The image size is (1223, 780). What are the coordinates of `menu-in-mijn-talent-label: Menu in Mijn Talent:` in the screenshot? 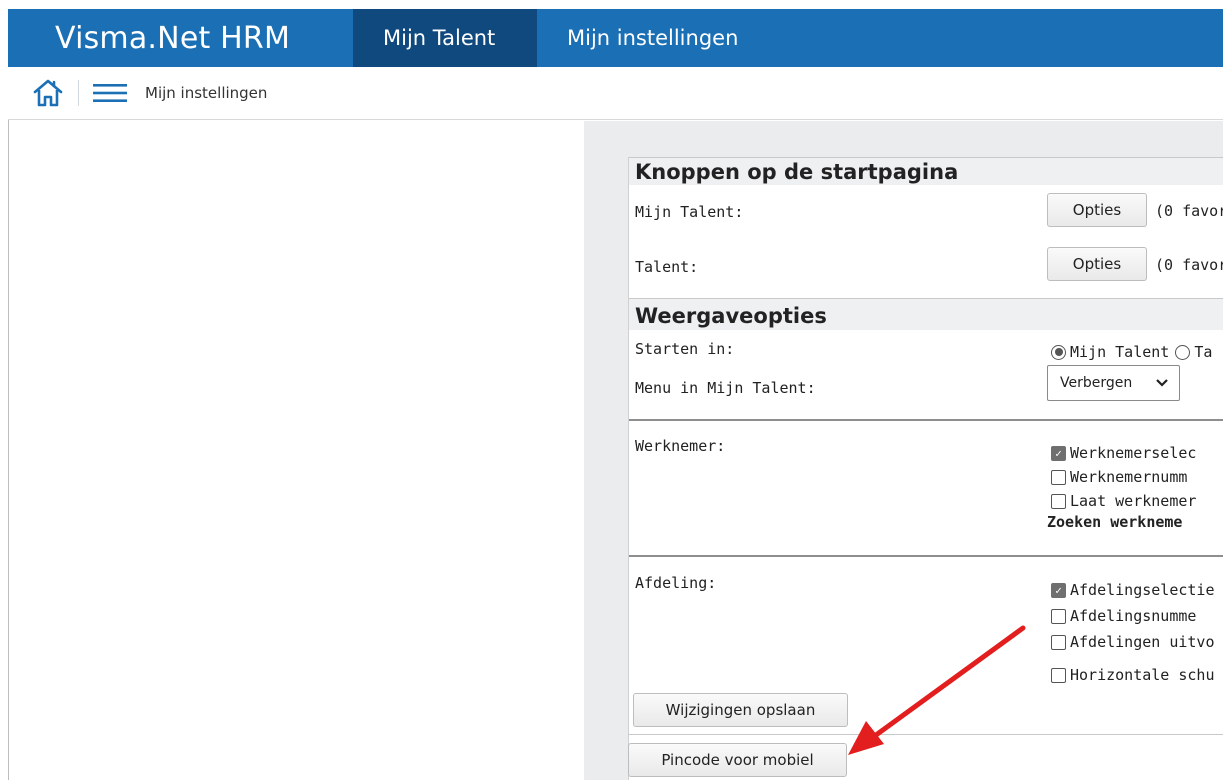 It's located at (725, 388).